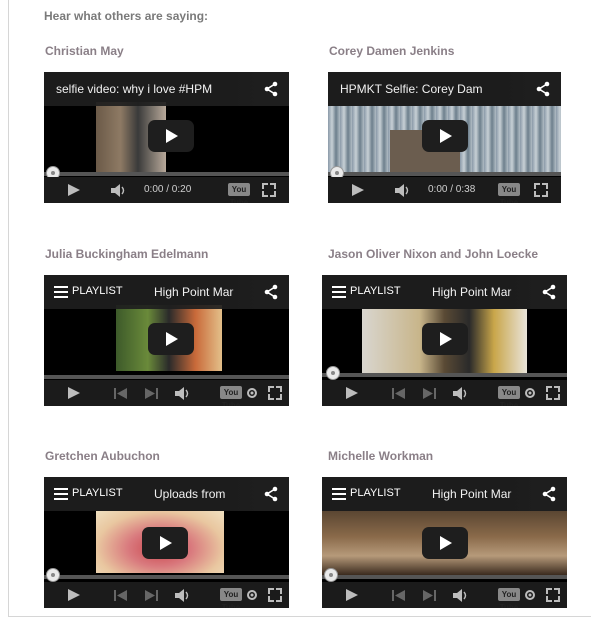  Describe the element at coordinates (452, 189) in the screenshot. I see `time-display: 0:00 / 0:38` at that location.